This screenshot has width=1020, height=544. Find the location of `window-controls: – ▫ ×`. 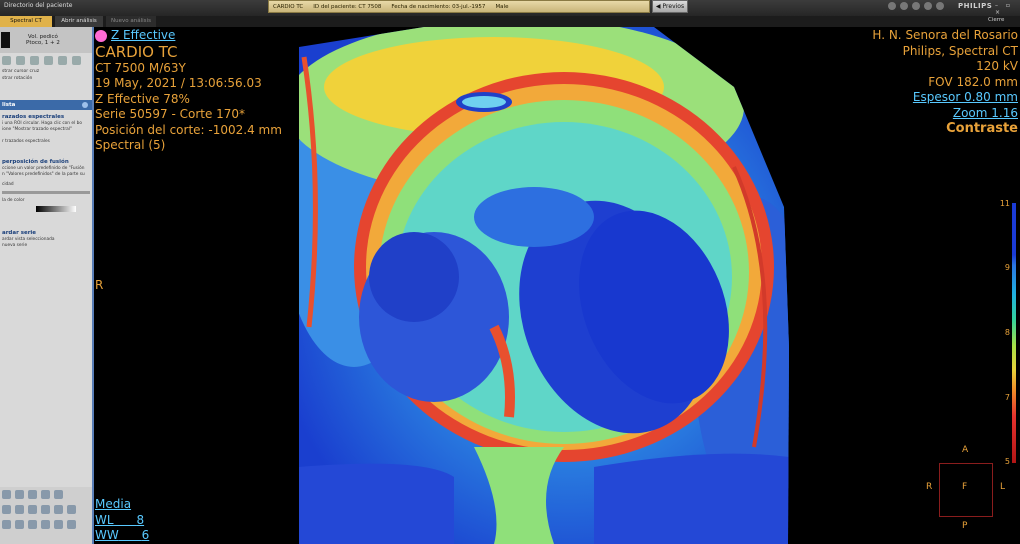

window-controls: – ▫ × is located at coordinates (1007, 9).